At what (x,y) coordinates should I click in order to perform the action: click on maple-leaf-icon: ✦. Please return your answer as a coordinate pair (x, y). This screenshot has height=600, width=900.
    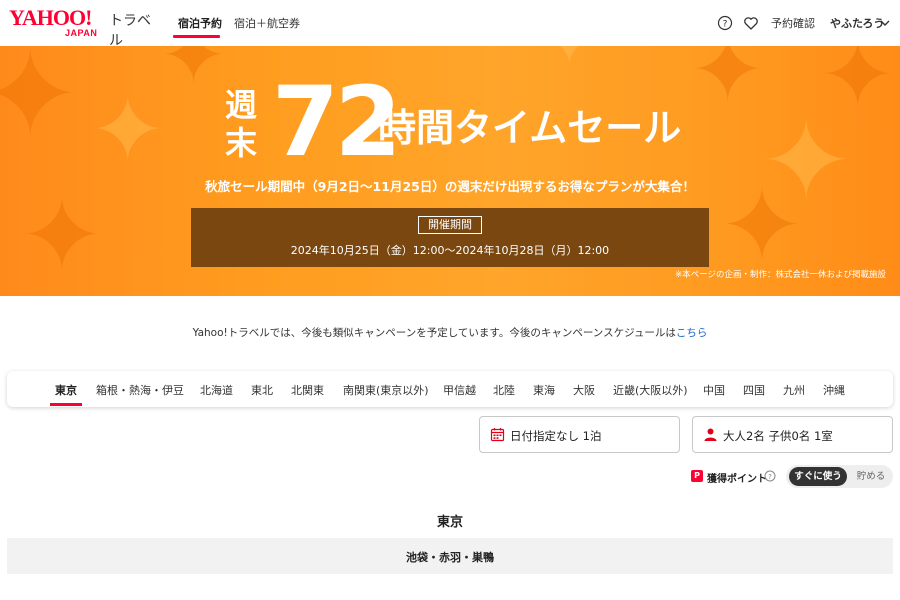
    Looking at the image, I should click on (62, 235).